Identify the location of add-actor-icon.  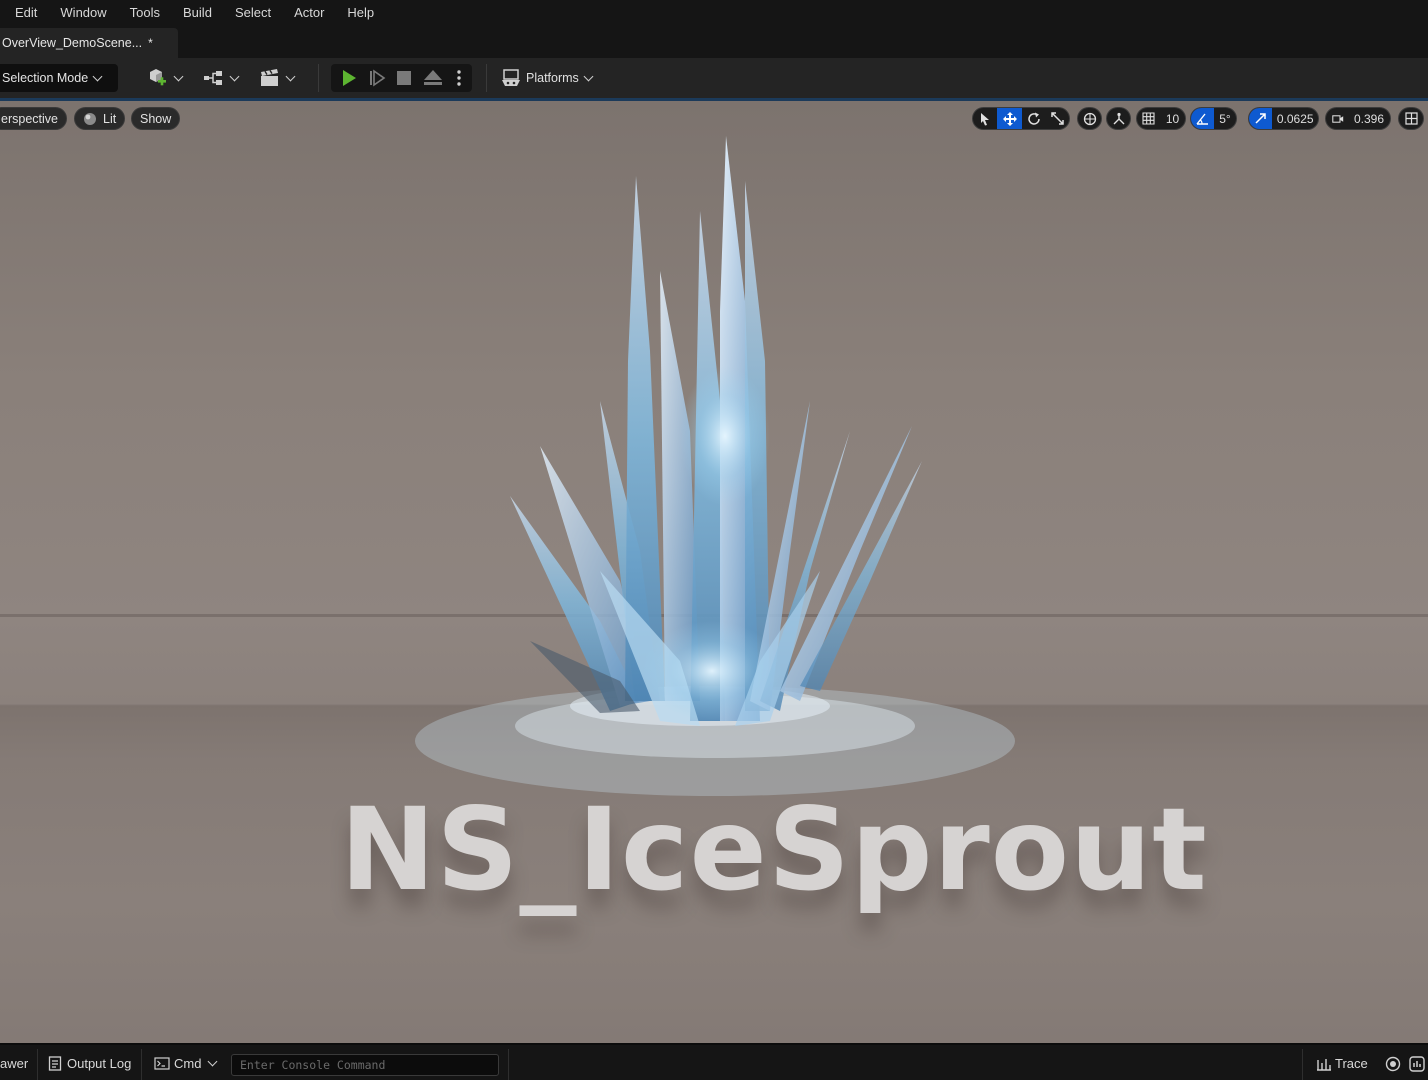
(158, 77).